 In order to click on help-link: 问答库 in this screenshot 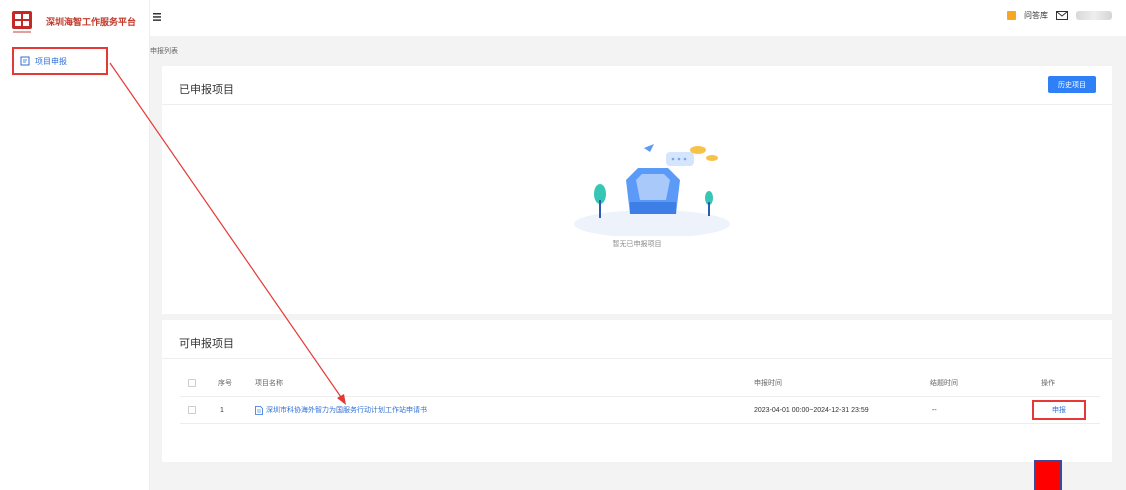, I will do `click(1036, 15)`.